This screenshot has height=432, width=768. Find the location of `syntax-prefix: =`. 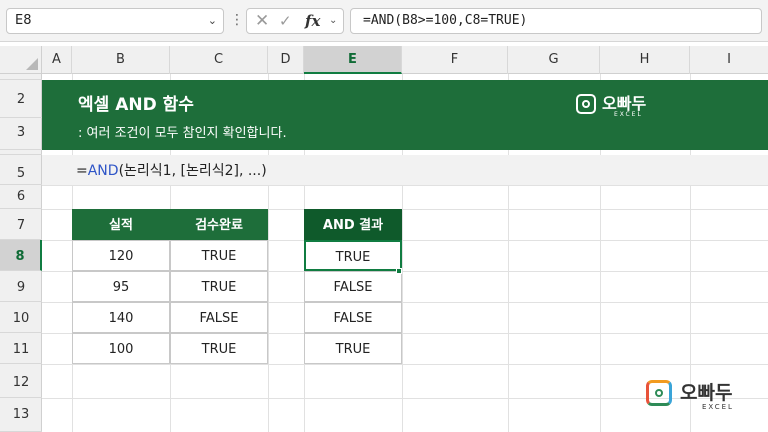

syntax-prefix: = is located at coordinates (82, 171).